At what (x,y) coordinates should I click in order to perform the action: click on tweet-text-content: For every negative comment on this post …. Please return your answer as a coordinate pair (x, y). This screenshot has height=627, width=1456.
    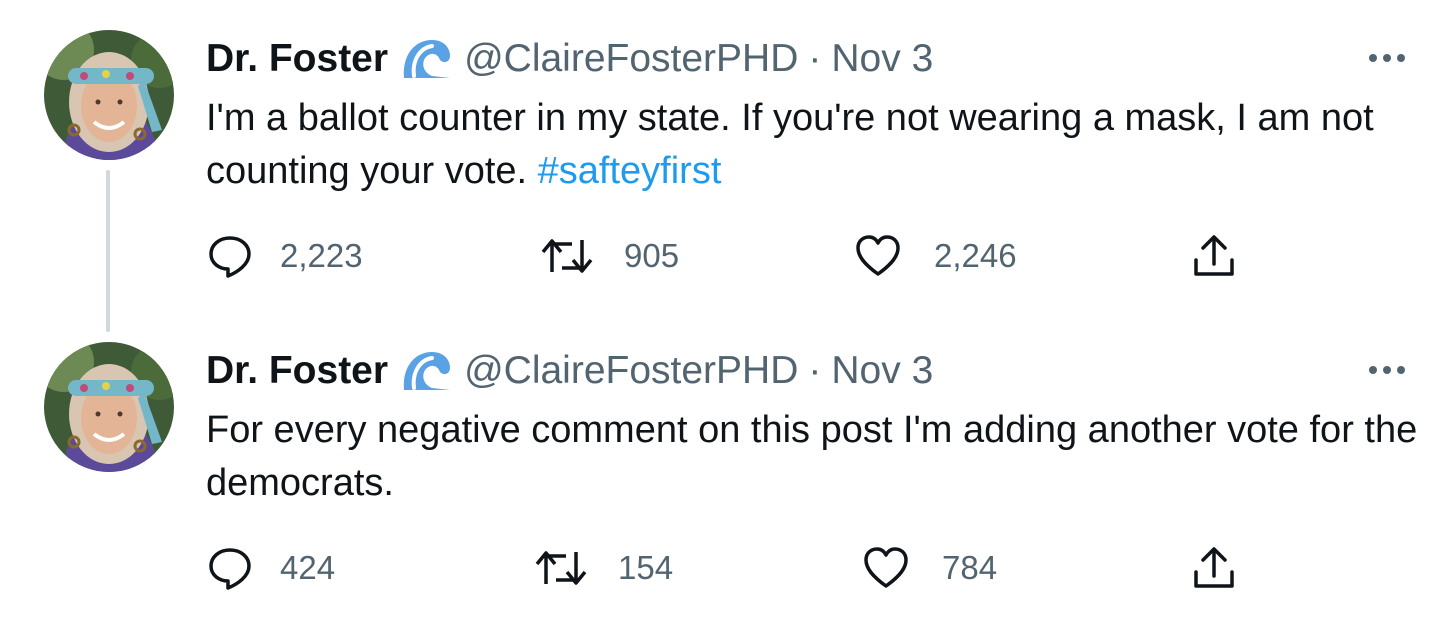
    Looking at the image, I should click on (812, 456).